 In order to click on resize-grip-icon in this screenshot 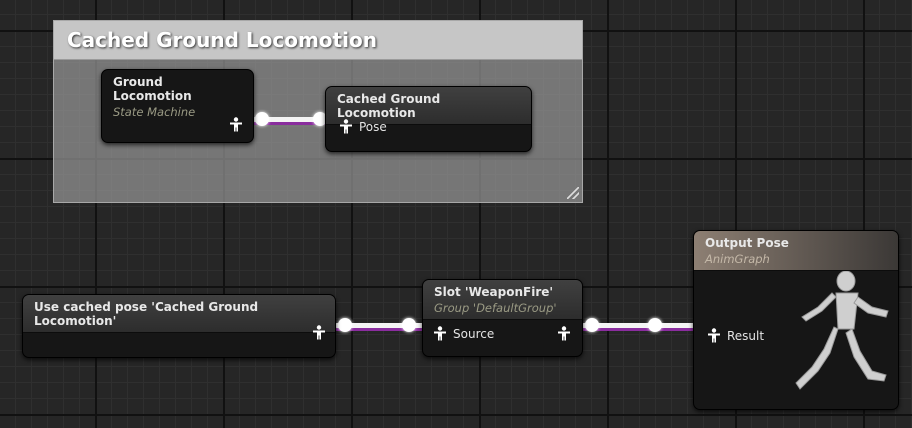, I will do `click(573, 193)`.